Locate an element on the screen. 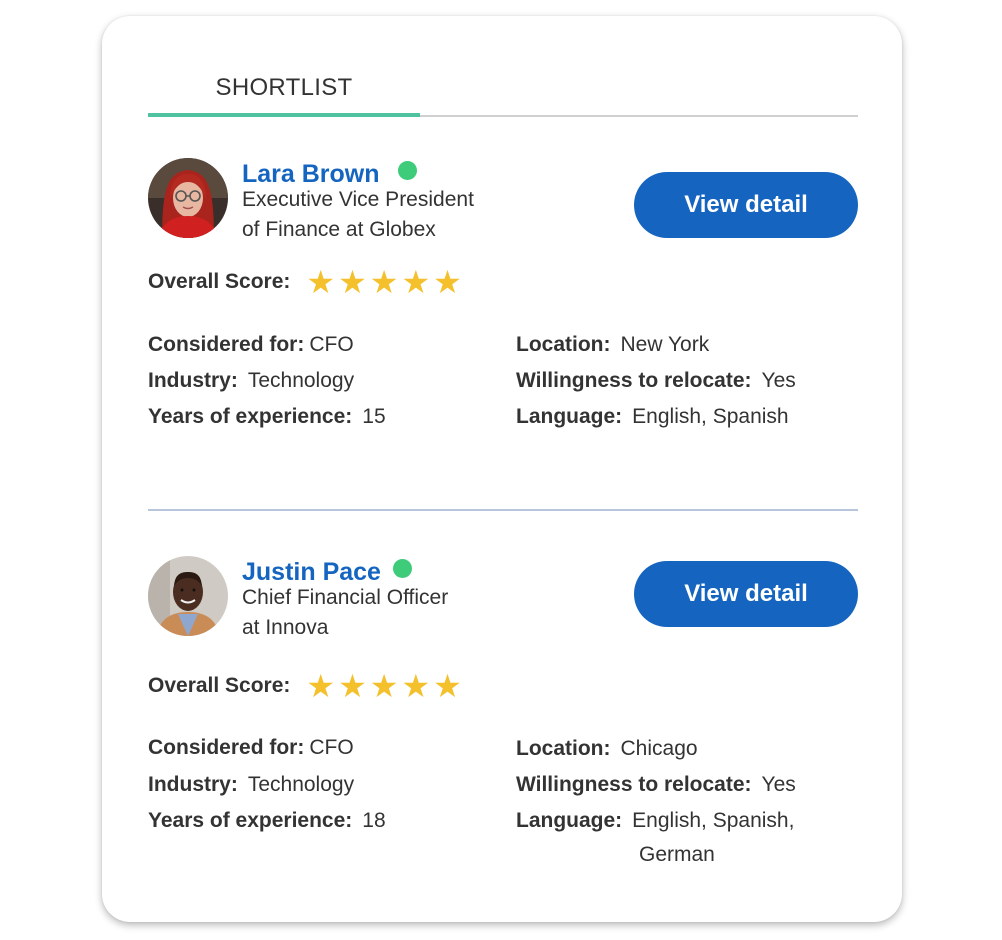 Image resolution: width=1002 pixels, height=940 pixels. candidate-name: Lara Brown is located at coordinates (311, 174).